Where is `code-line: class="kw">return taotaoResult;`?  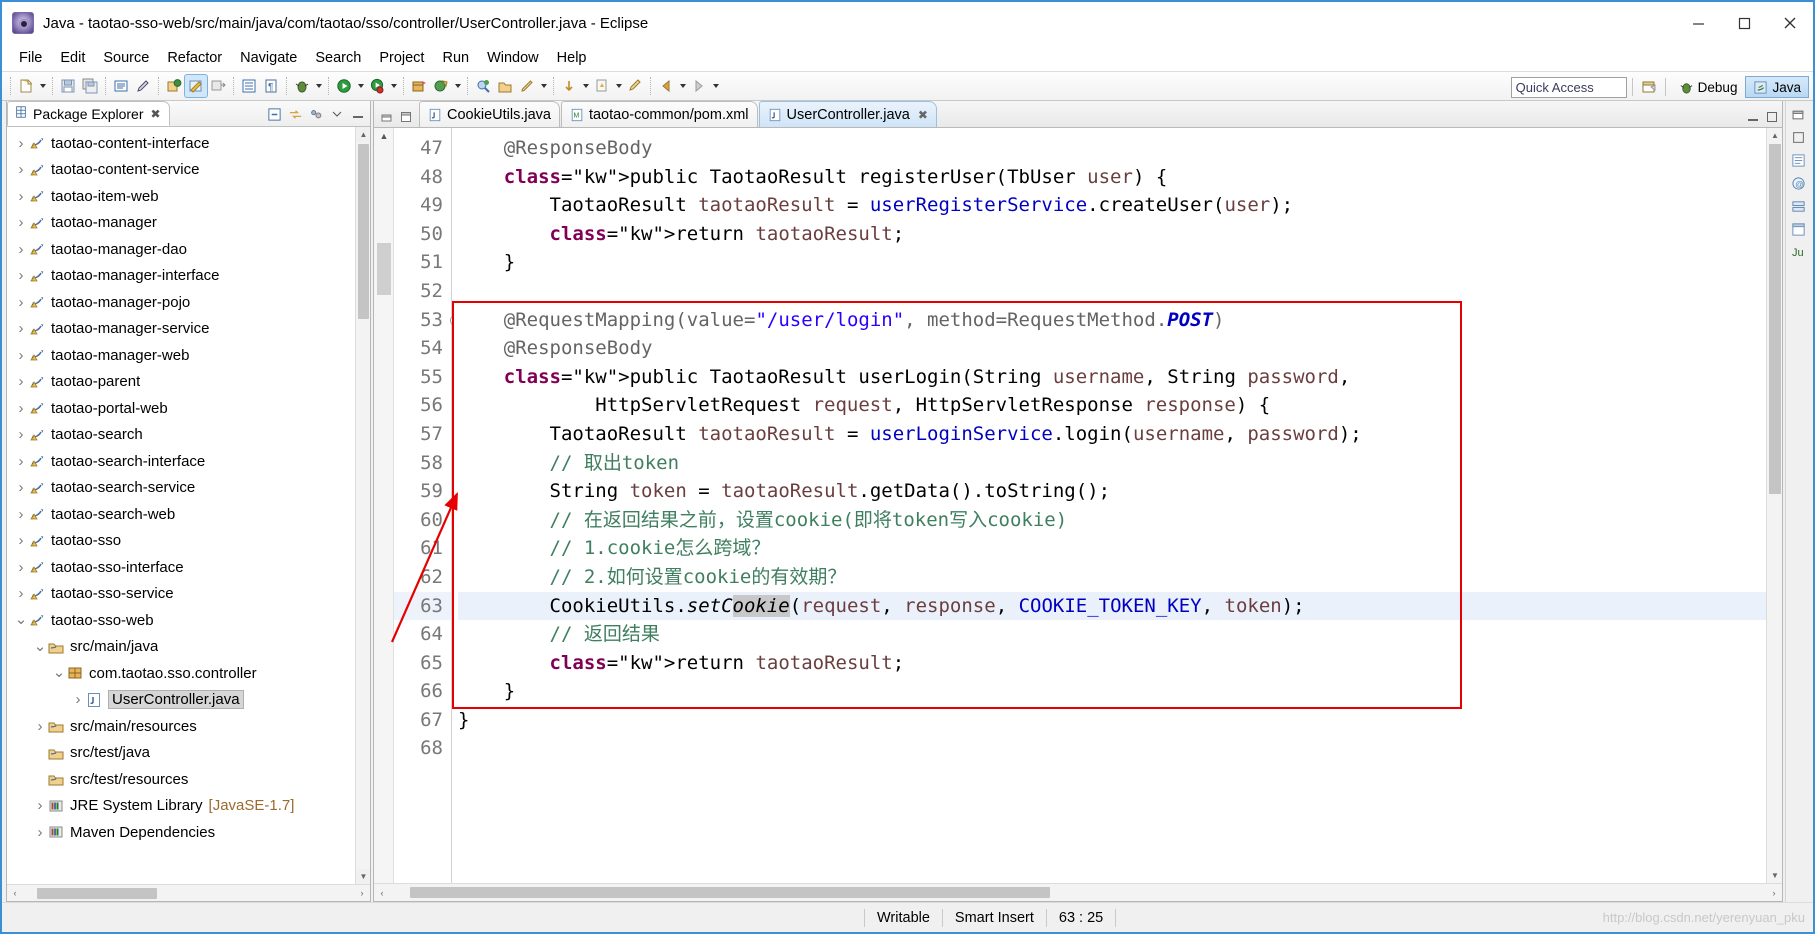 code-line: class="kw">return taotaoResult; is located at coordinates (1112, 234).